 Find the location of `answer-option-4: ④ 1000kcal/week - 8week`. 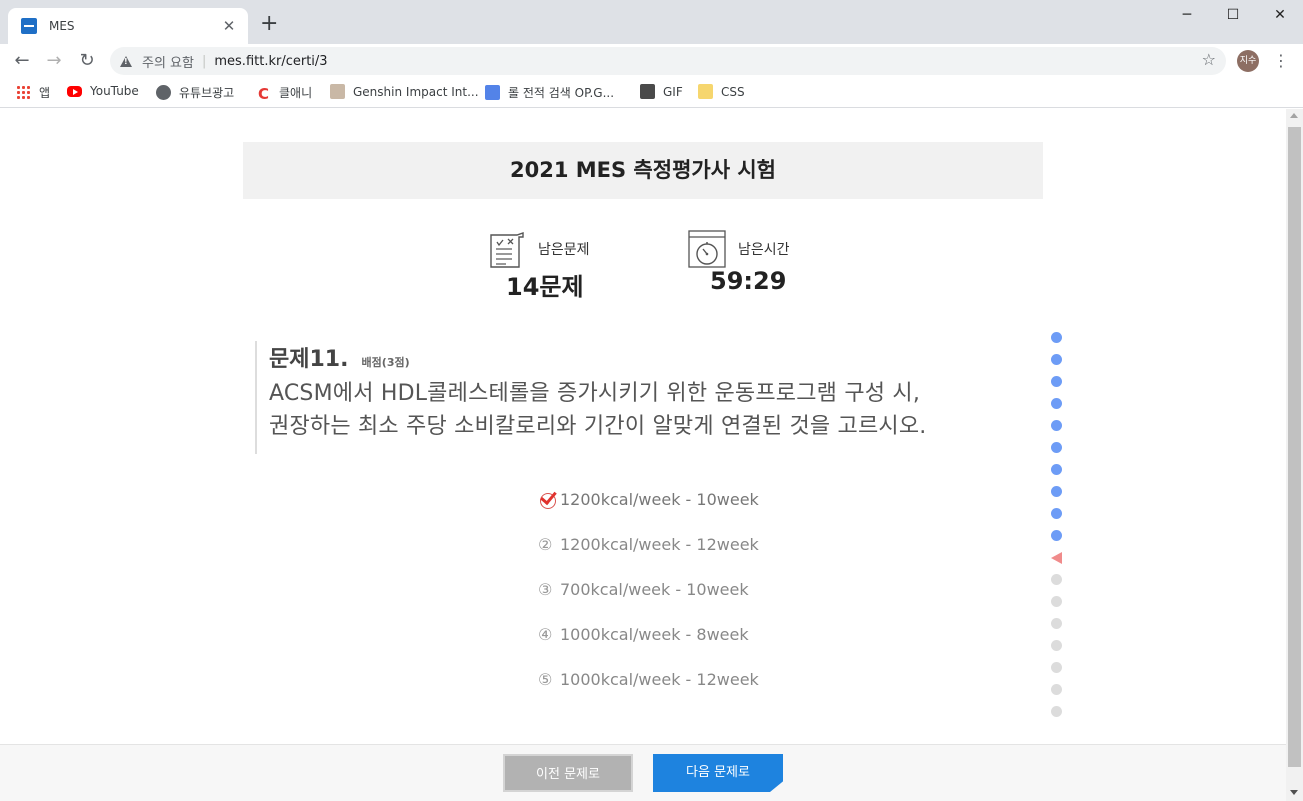

answer-option-4: ④ 1000kcal/week - 8week is located at coordinates (643, 634).